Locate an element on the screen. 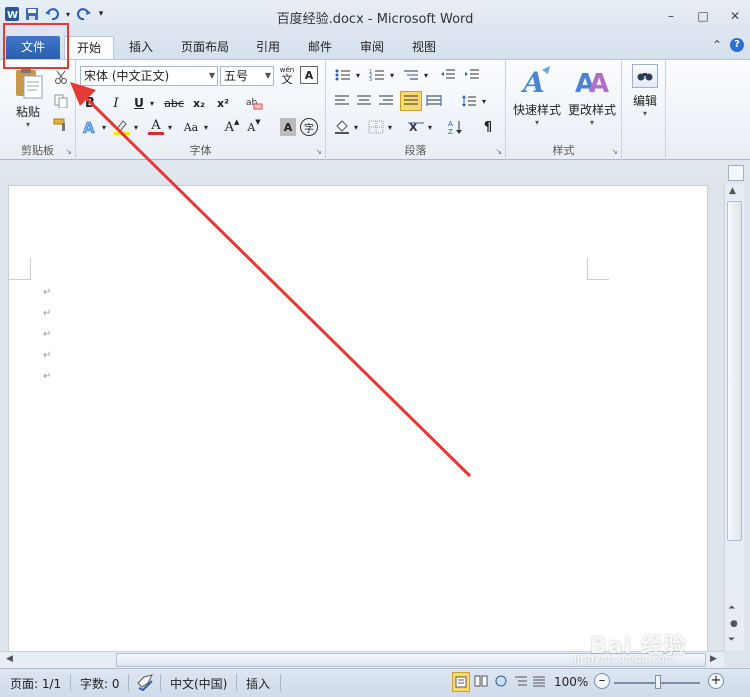  underline-dropdown-icon: ▾ is located at coordinates (152, 103).